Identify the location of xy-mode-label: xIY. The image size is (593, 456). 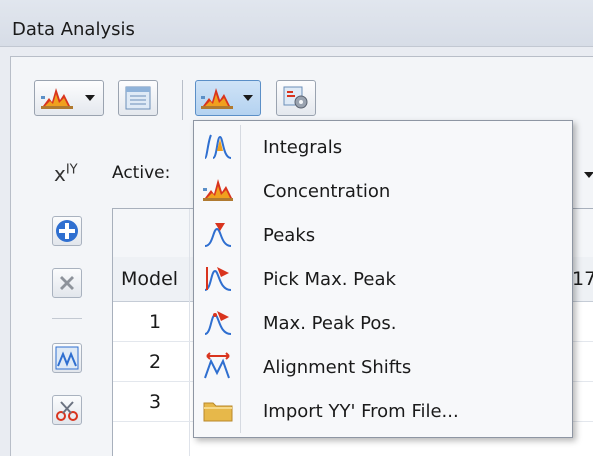
(66, 174).